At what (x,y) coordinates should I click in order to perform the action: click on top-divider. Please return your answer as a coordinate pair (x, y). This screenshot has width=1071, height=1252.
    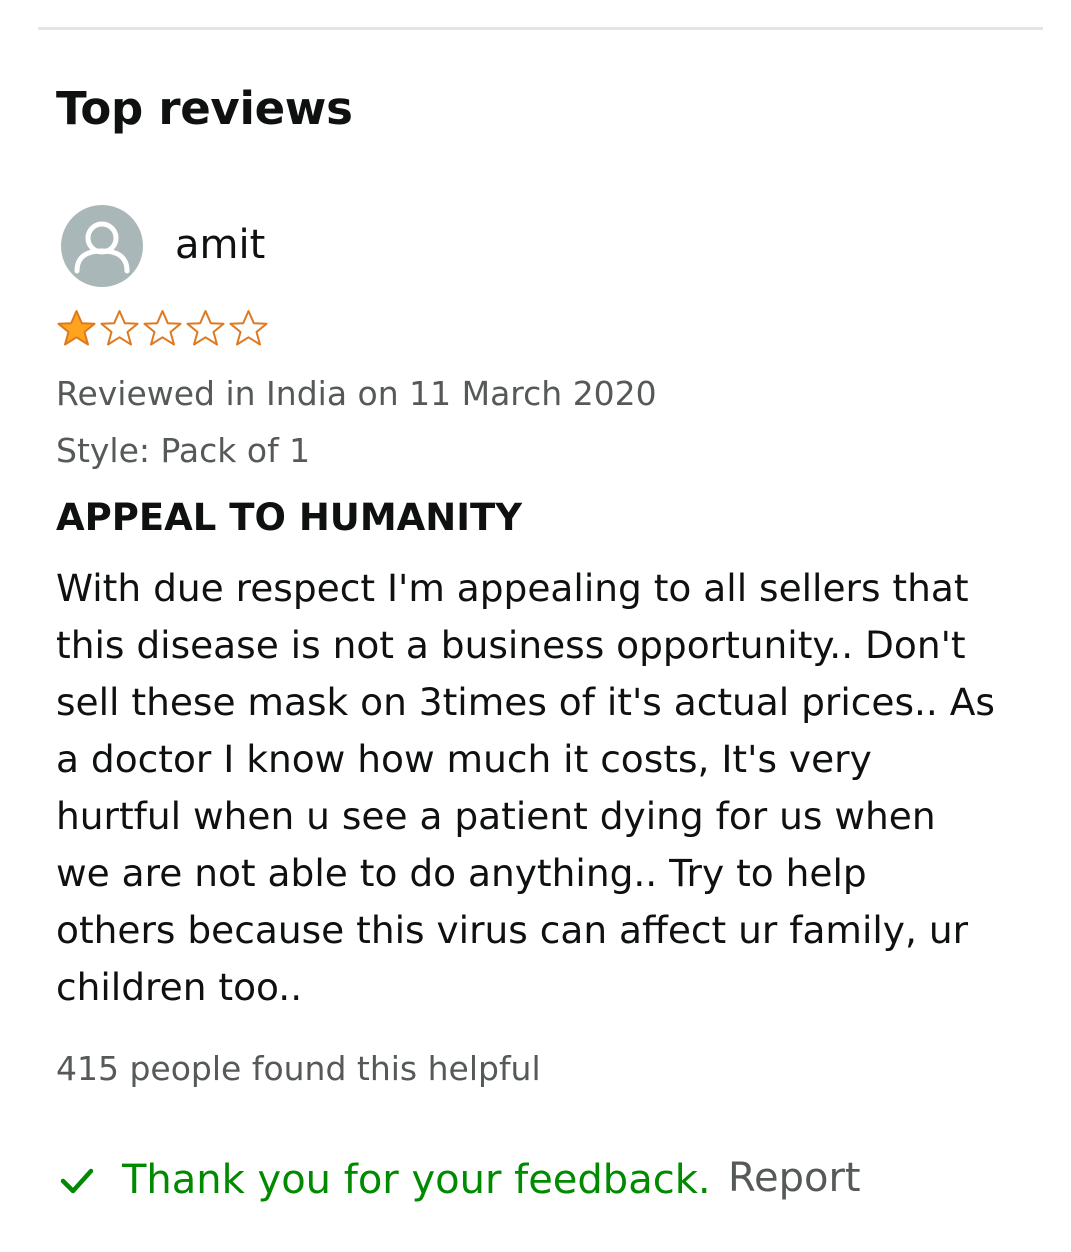
    Looking at the image, I should click on (540, 28).